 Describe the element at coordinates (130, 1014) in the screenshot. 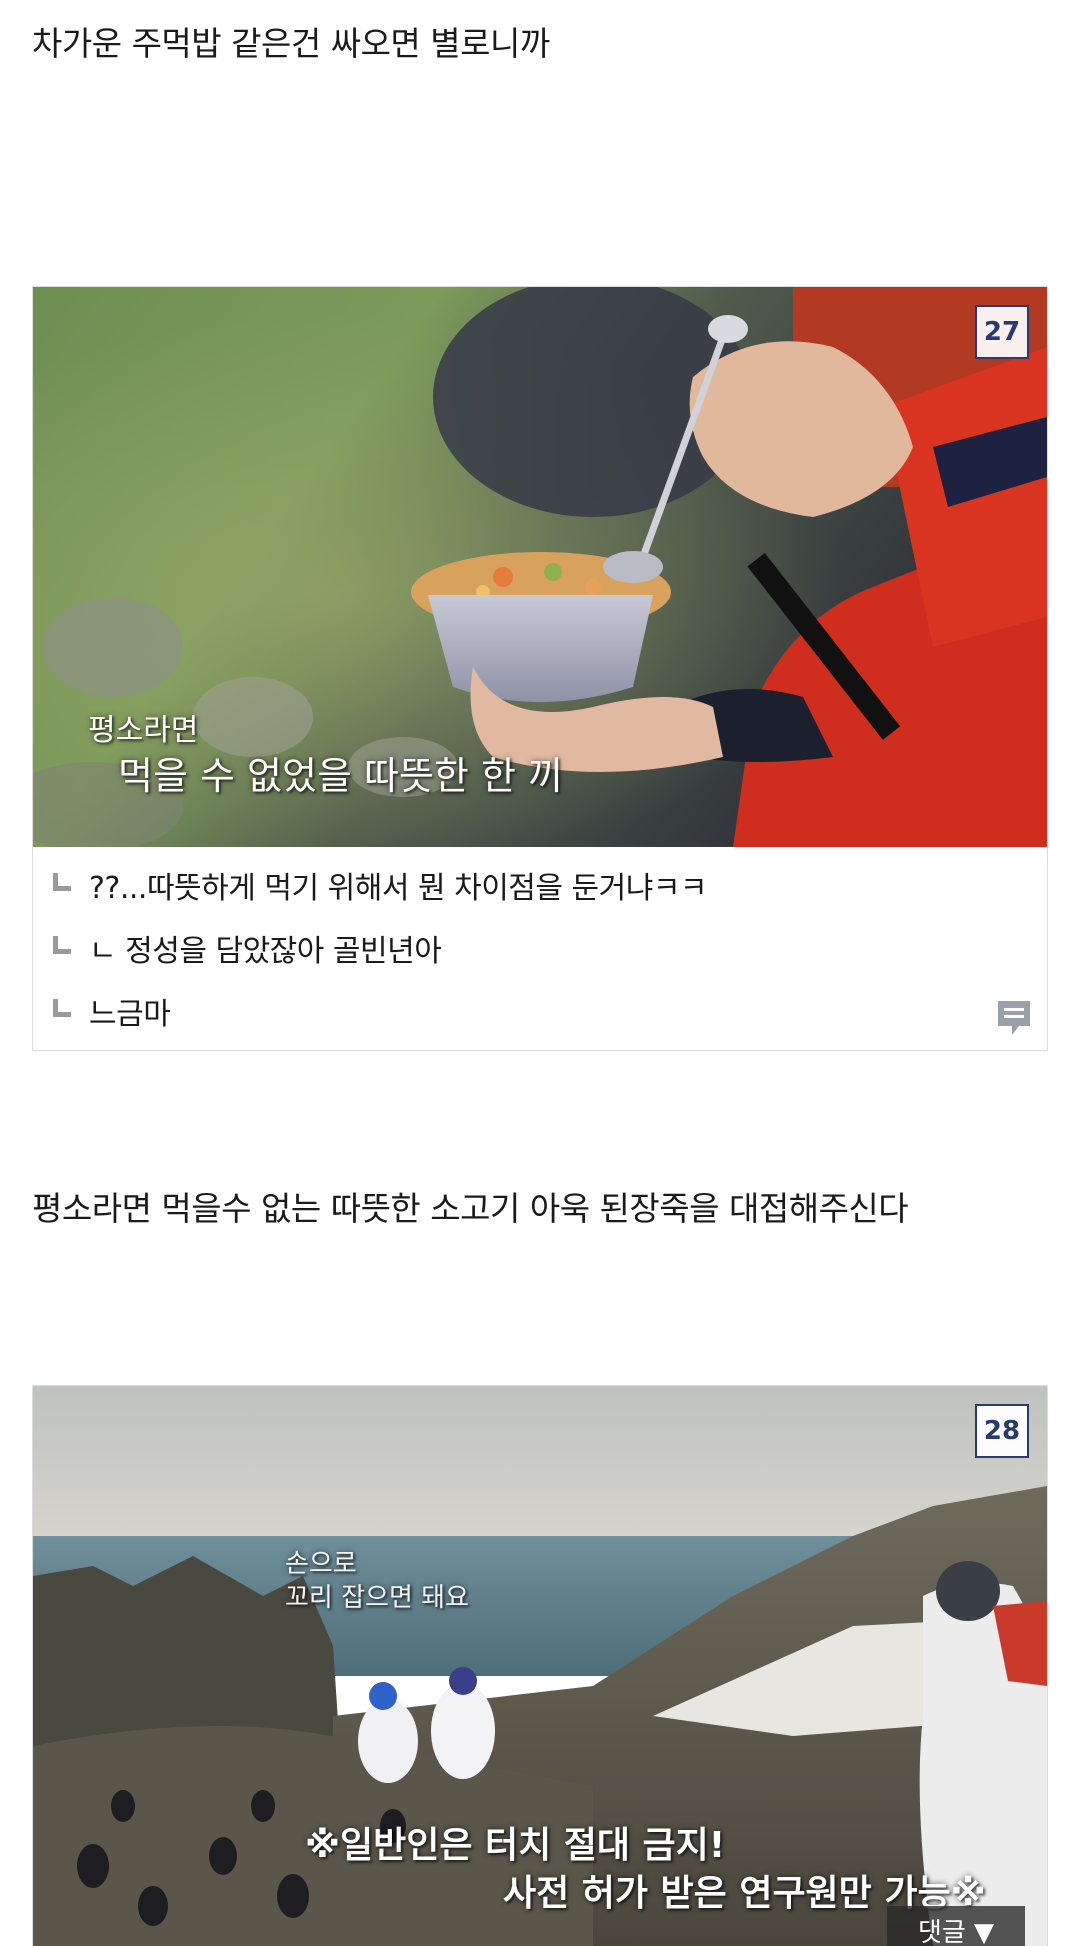

I see `comment-text: 느금마` at that location.